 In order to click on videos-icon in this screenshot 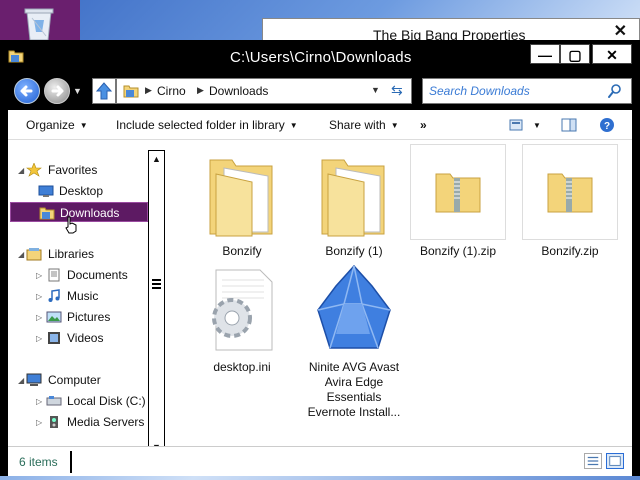, I will do `click(54, 338)`.